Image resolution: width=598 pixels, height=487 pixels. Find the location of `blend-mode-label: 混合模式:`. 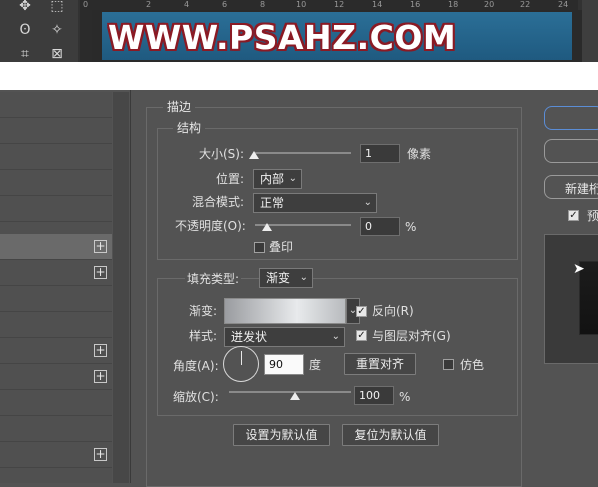

blend-mode-label: 混合模式: is located at coordinates (218, 202).